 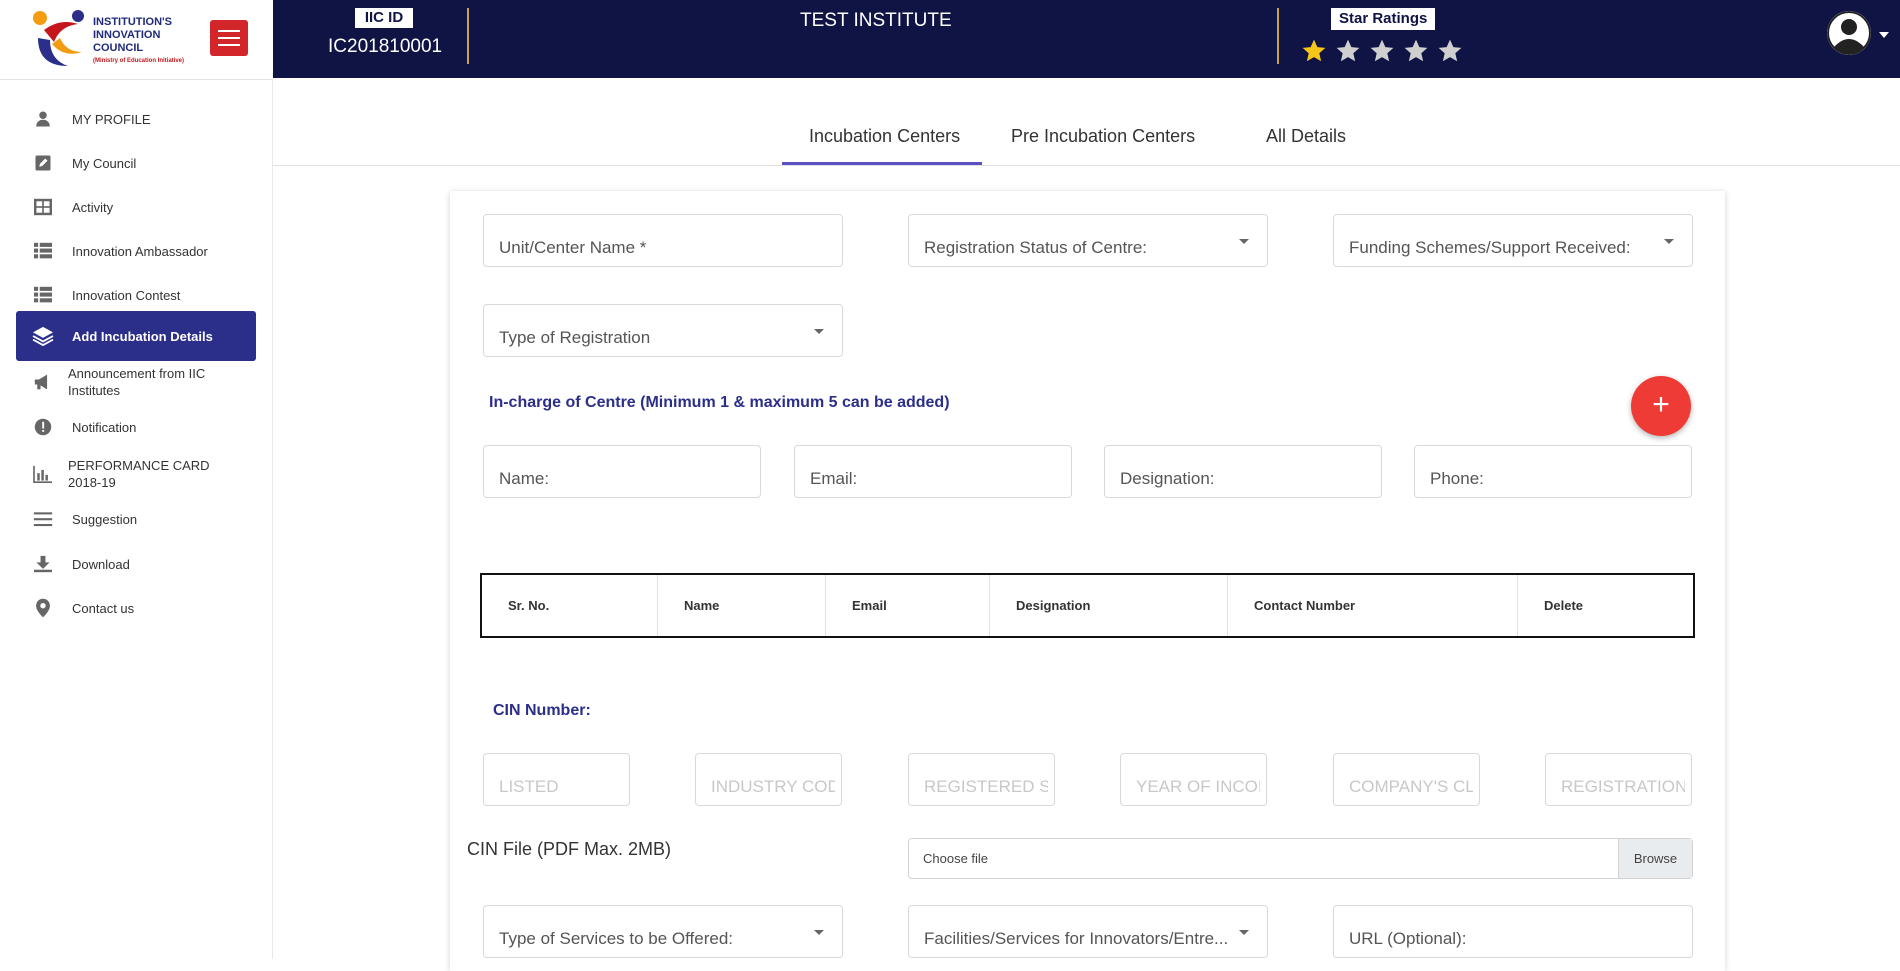 I want to click on services-offered-select: Type of Services to be Offered:, so click(x=663, y=931).